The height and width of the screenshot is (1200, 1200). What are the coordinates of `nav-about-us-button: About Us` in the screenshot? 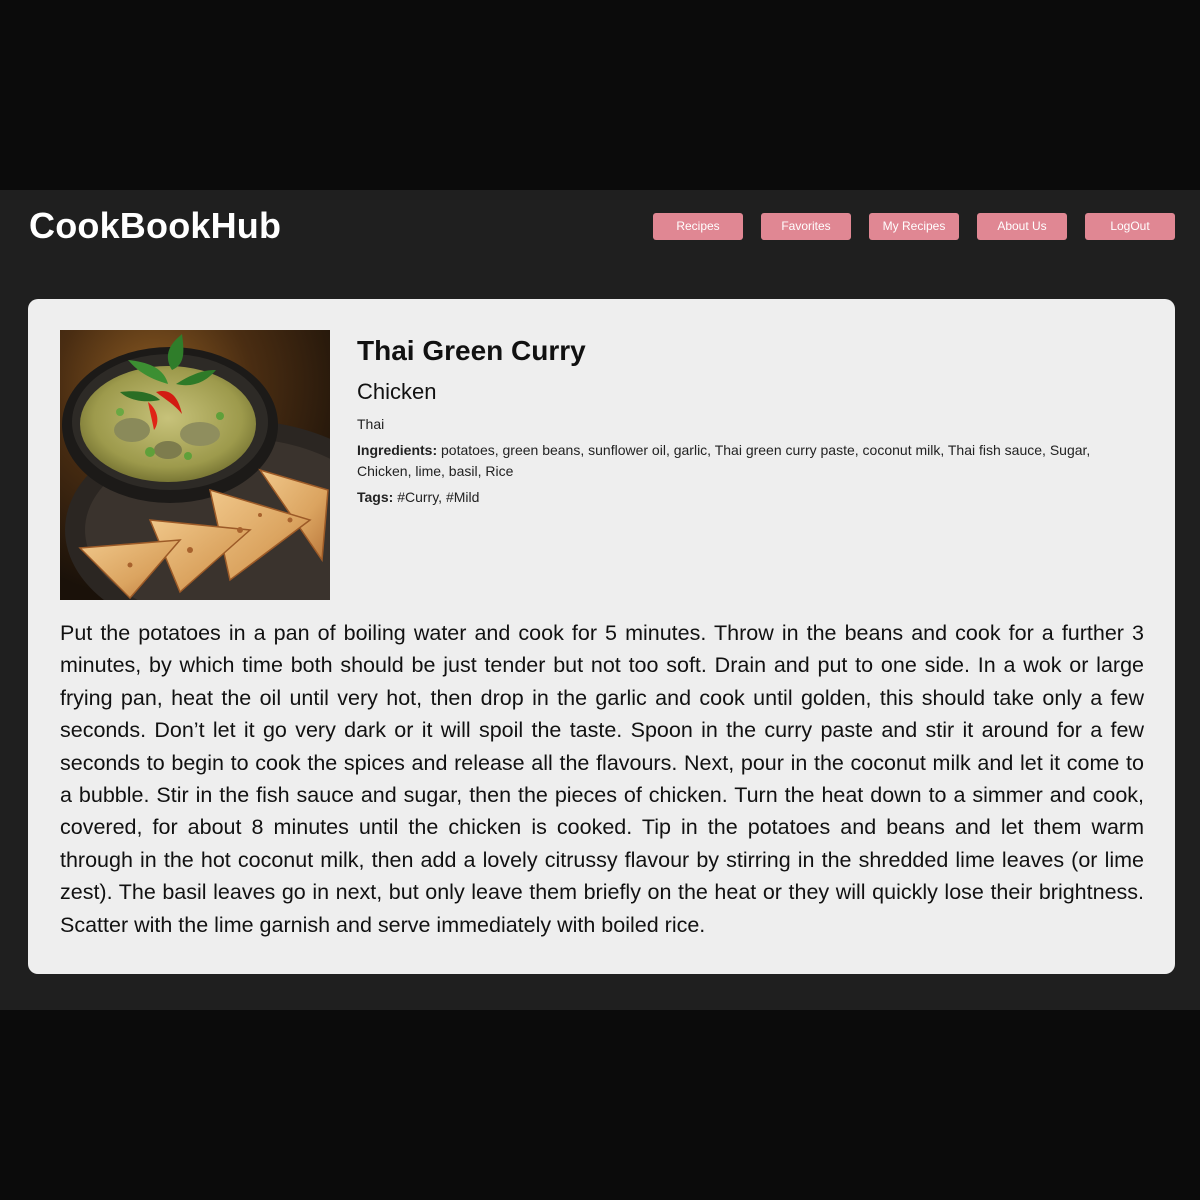 It's located at (1022, 226).